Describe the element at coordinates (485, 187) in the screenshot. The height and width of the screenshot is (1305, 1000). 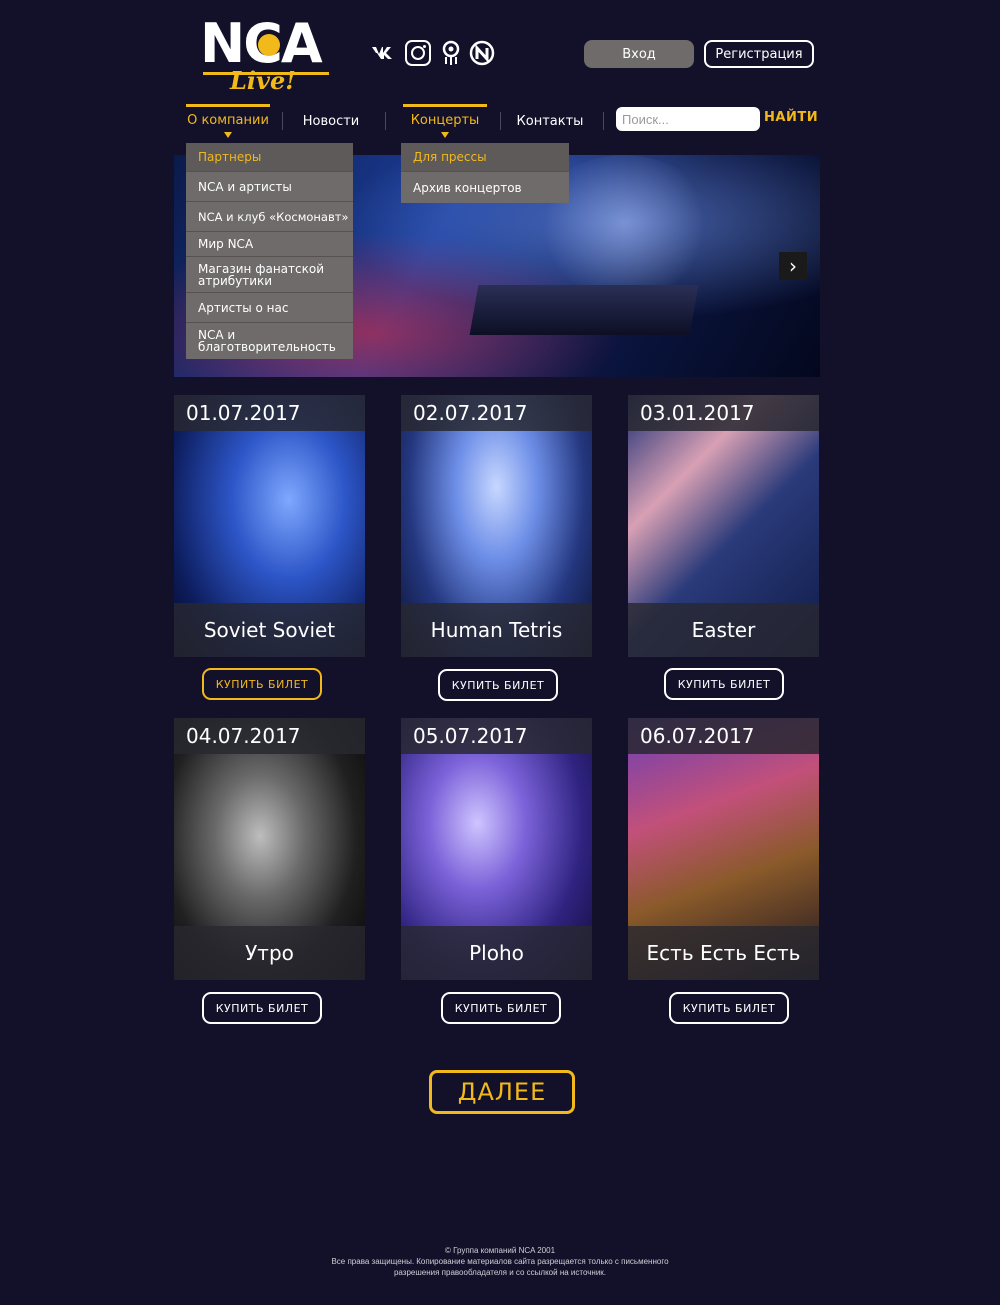
I see `dropdown-item-archive: Архив концертов` at that location.